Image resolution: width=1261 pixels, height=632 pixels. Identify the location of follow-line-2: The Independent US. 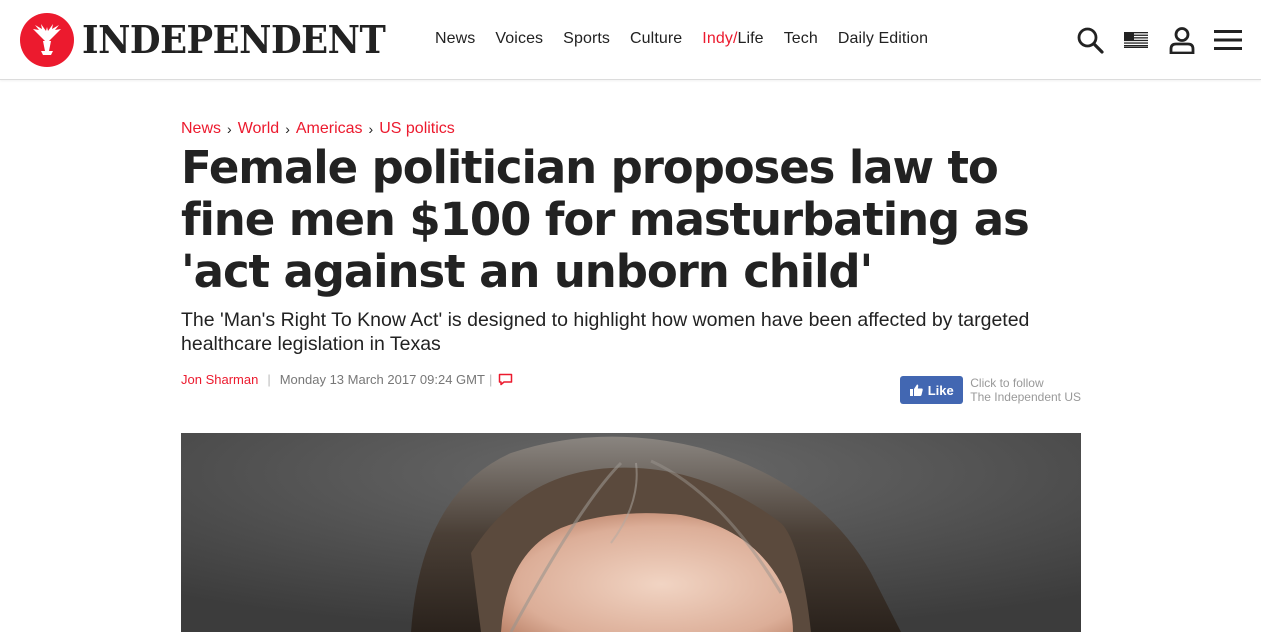
(1025, 397).